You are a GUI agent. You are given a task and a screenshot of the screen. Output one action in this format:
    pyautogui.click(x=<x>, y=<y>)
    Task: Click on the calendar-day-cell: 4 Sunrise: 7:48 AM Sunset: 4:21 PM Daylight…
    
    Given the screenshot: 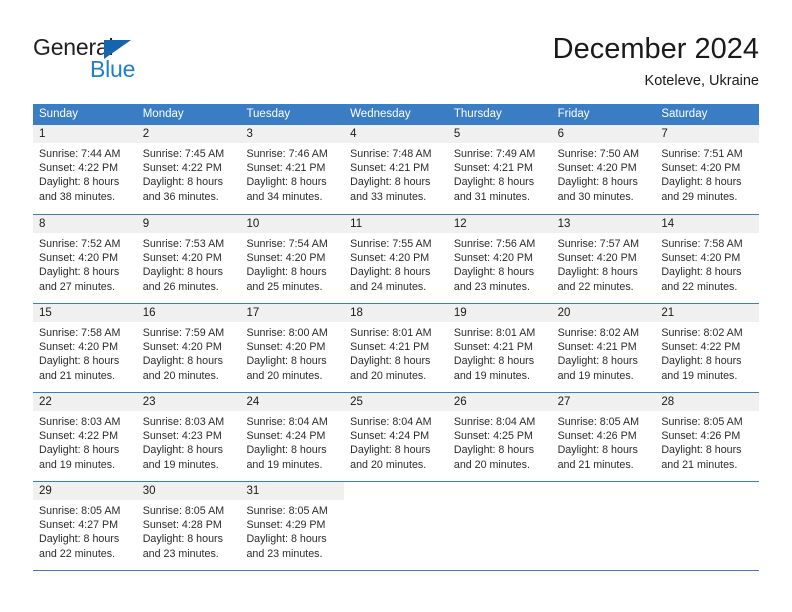 What is the action you would take?
    pyautogui.click(x=396, y=169)
    